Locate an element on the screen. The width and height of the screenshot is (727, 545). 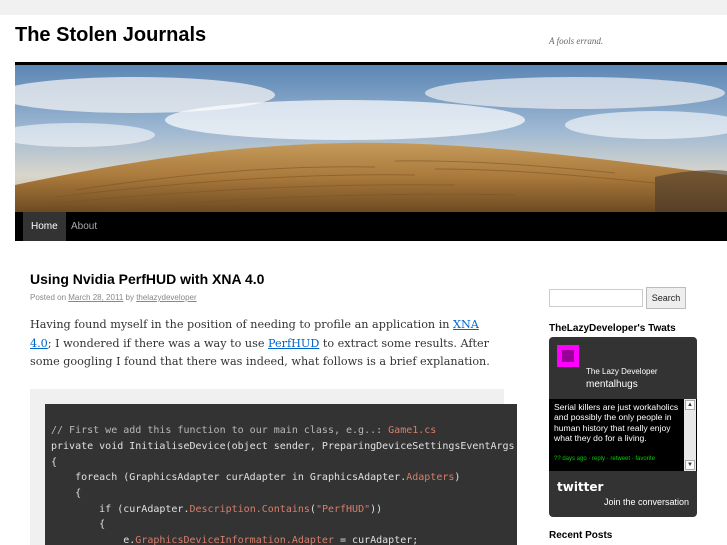
code-text: )) is located at coordinates (376, 509).